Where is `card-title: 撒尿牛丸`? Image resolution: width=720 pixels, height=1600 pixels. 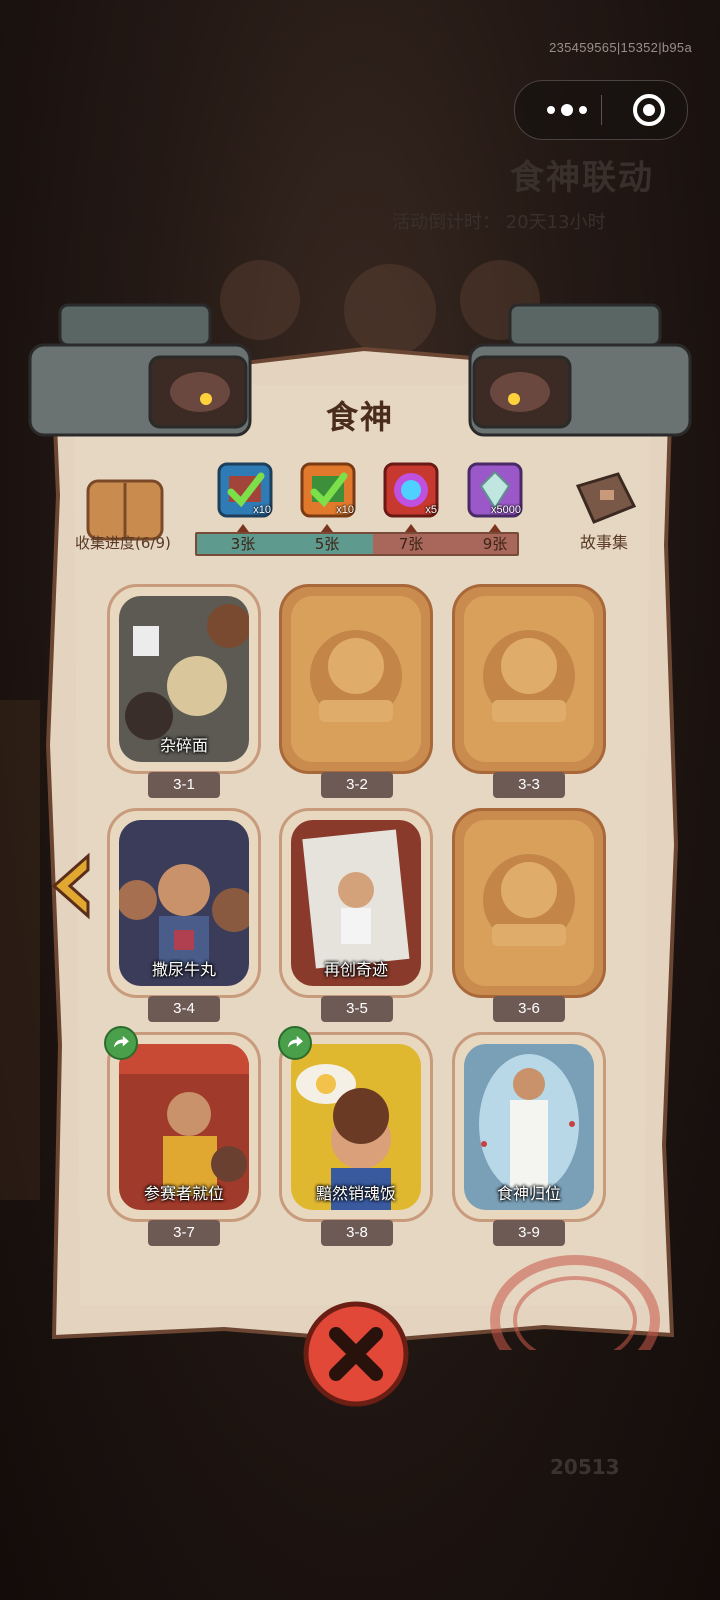
card-title: 撒尿牛丸 is located at coordinates (183, 969).